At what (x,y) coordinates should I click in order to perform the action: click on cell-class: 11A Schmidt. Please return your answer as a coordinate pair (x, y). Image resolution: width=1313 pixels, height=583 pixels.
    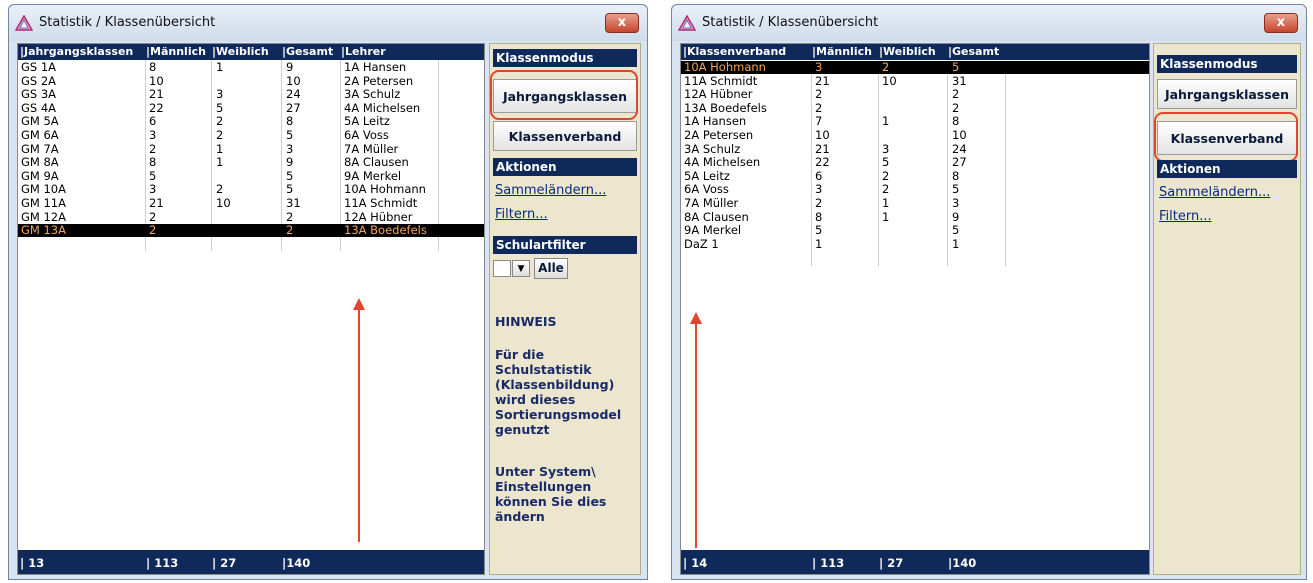
    Looking at the image, I should click on (721, 80).